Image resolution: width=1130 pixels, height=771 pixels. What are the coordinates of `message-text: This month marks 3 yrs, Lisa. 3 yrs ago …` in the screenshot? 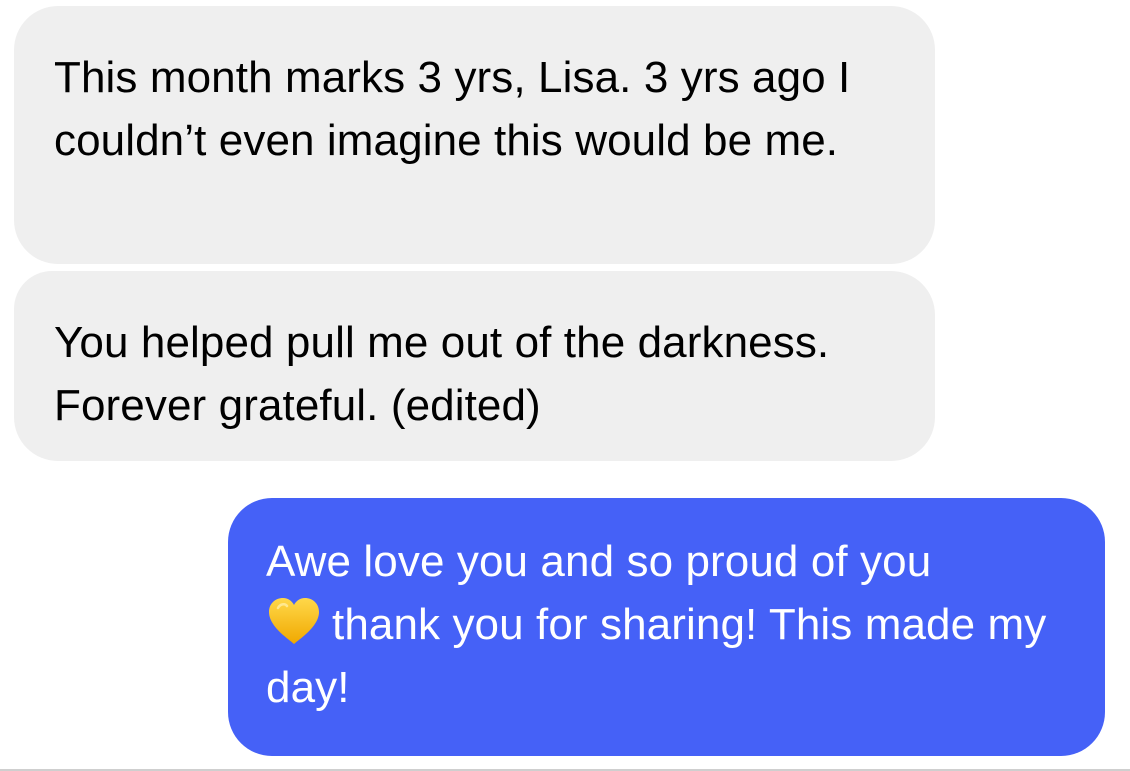 It's located at (452, 109).